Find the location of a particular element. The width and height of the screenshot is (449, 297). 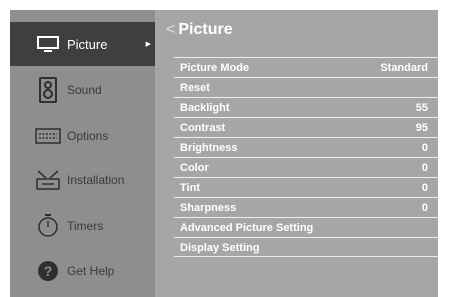

page-title: < Picture is located at coordinates (199, 30).